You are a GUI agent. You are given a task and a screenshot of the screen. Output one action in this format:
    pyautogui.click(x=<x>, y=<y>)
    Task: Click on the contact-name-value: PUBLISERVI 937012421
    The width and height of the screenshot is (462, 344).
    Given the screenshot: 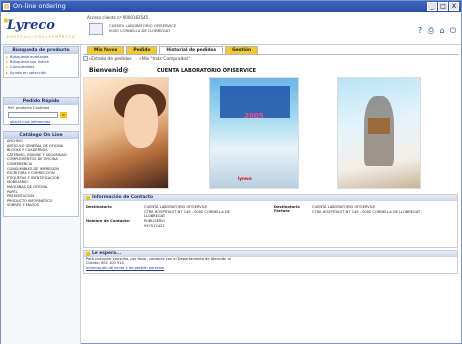 What is the action you would take?
    pyautogui.click(x=154, y=223)
    